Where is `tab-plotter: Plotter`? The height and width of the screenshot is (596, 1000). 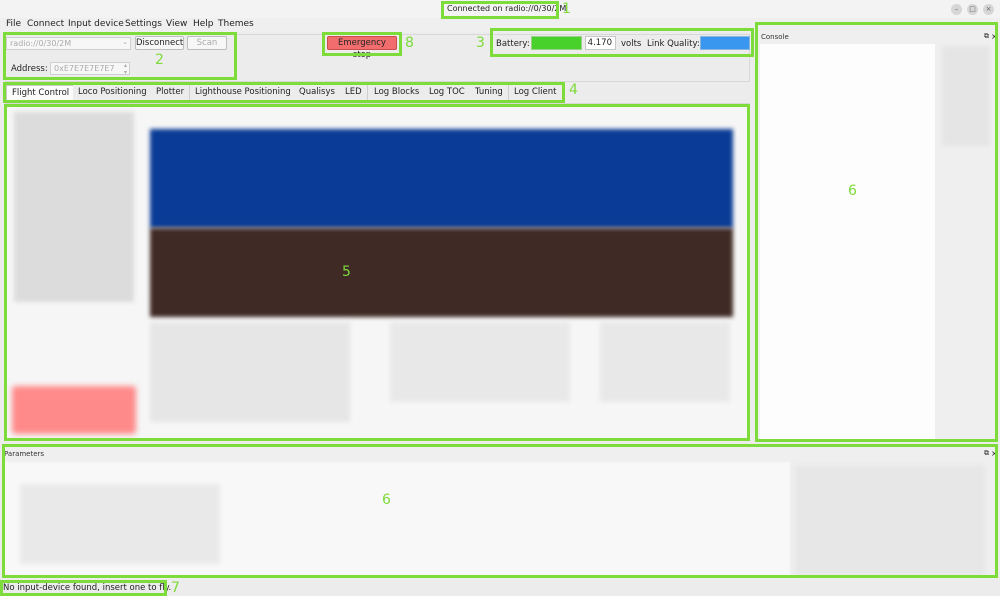 tab-plotter: Plotter is located at coordinates (171, 92).